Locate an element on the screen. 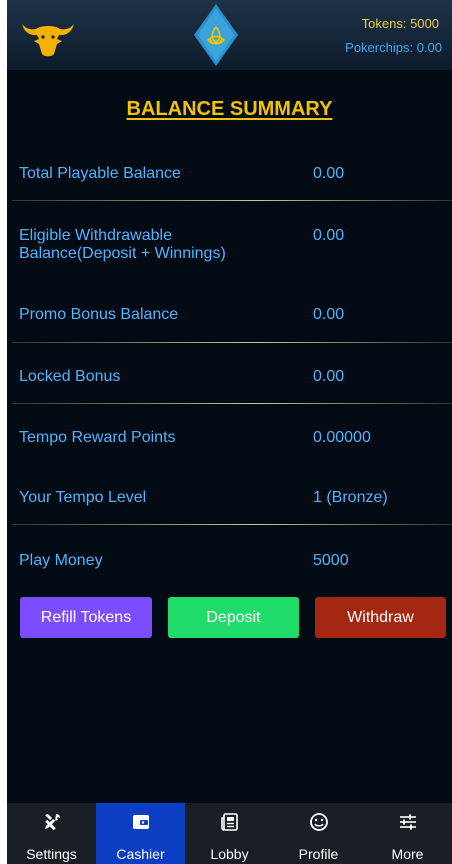 The height and width of the screenshot is (864, 452). tempo-level-label: Your Tempo Level is located at coordinates (83, 497).